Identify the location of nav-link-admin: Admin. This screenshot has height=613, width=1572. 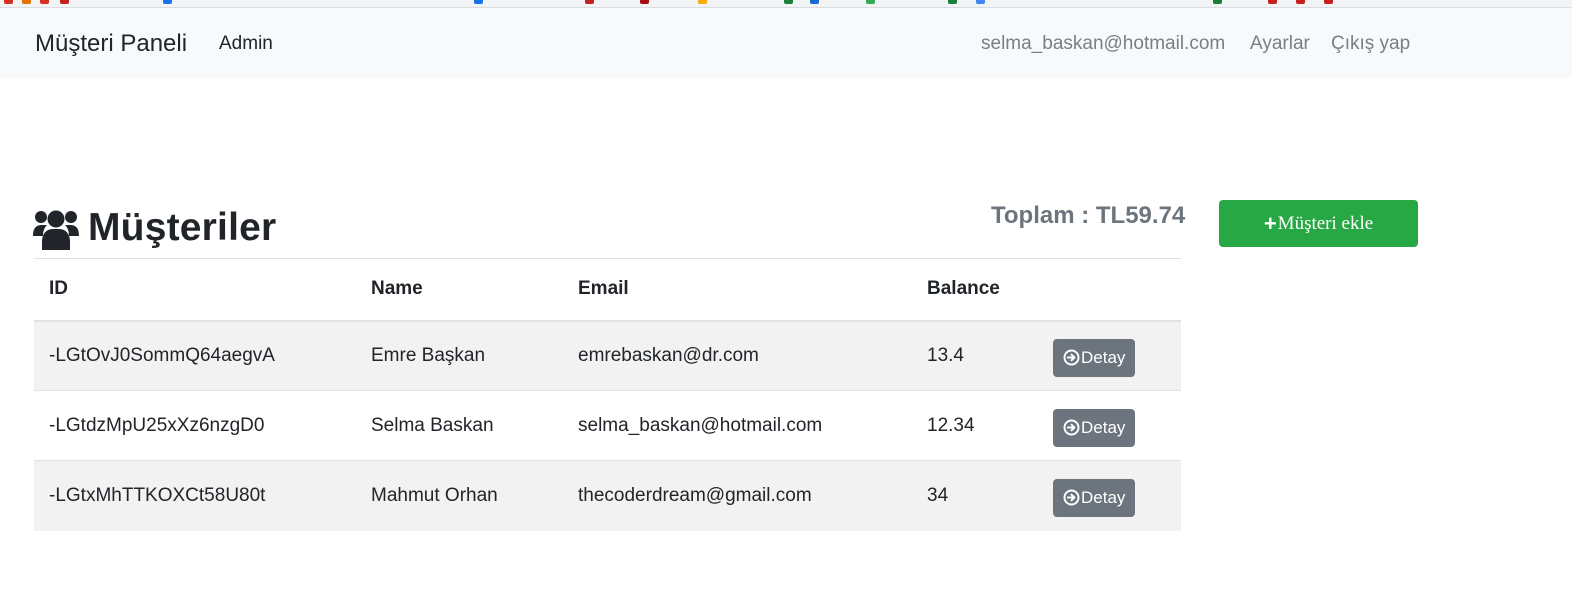
(246, 44).